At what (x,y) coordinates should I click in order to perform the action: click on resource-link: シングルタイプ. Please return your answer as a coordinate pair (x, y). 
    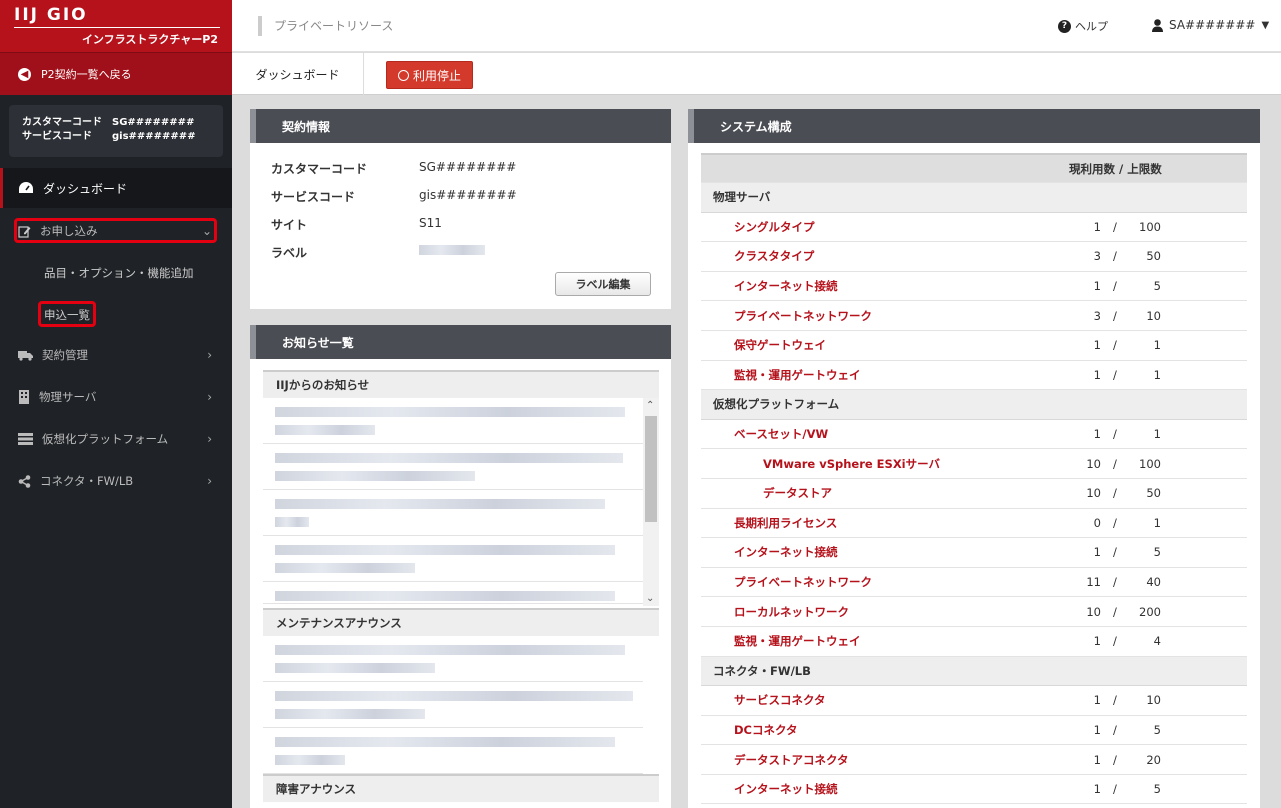
    Looking at the image, I should click on (774, 227).